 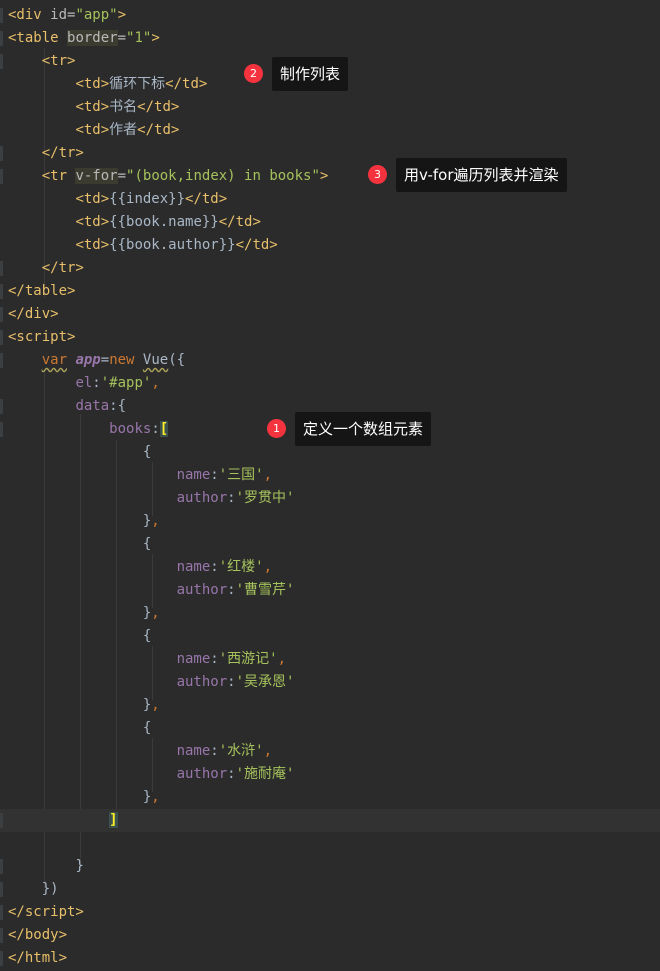 I want to click on v-for-expression: (book,index) in books, so click(x=223, y=176).